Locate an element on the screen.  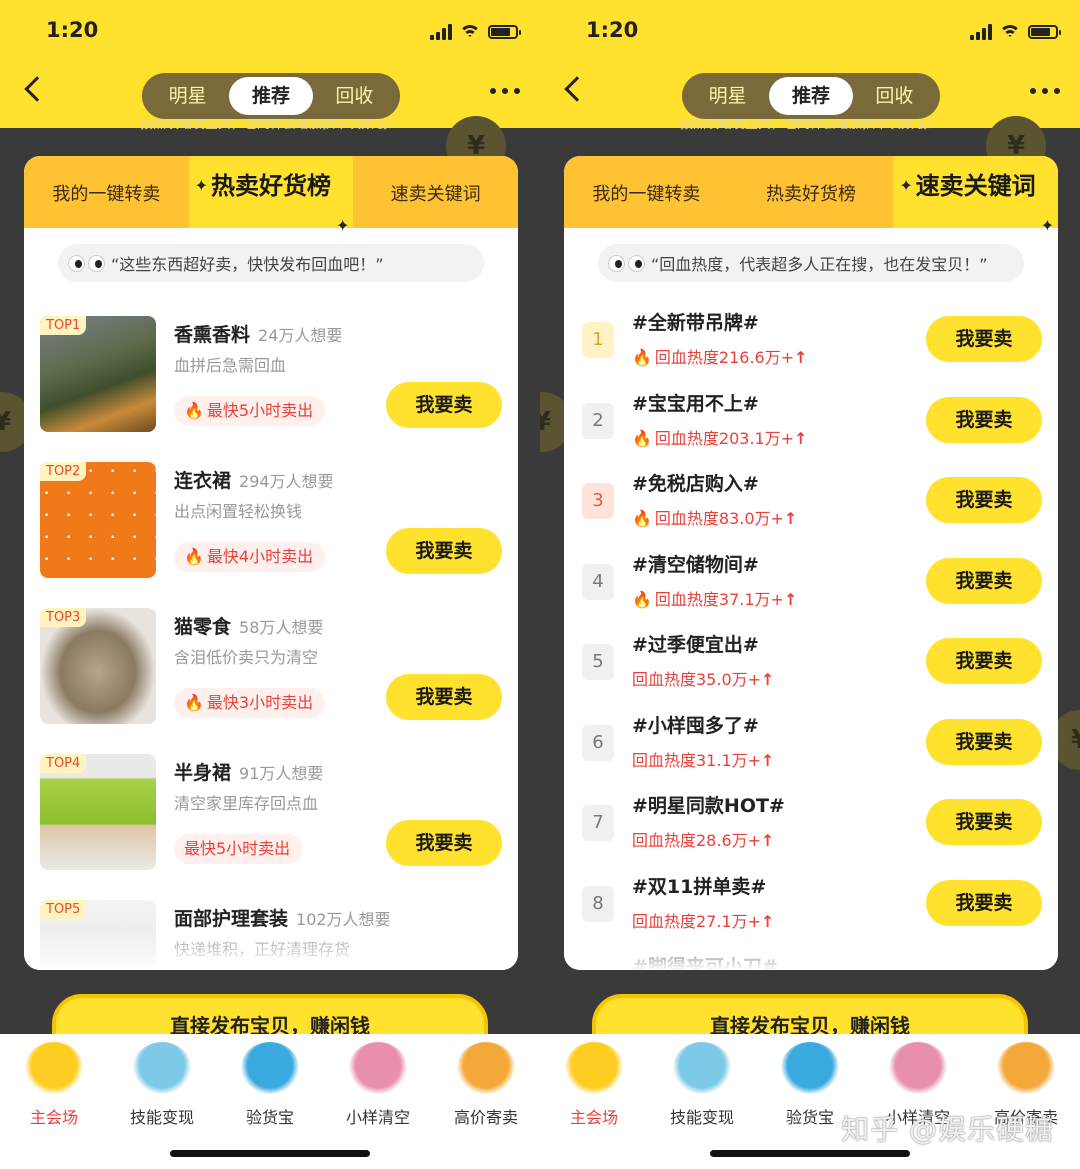
product-image: TOP2 is located at coordinates (98, 520).